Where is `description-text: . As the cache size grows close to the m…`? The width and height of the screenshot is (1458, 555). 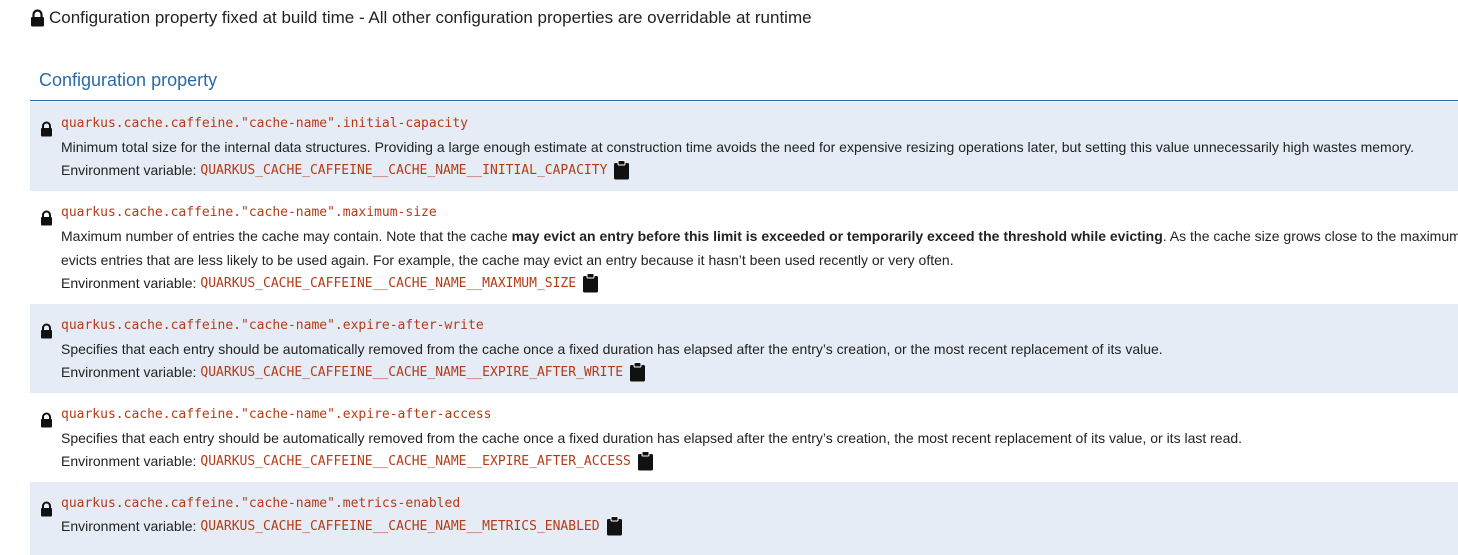
description-text: . As the cache size grows close to the m… is located at coordinates (1310, 236).